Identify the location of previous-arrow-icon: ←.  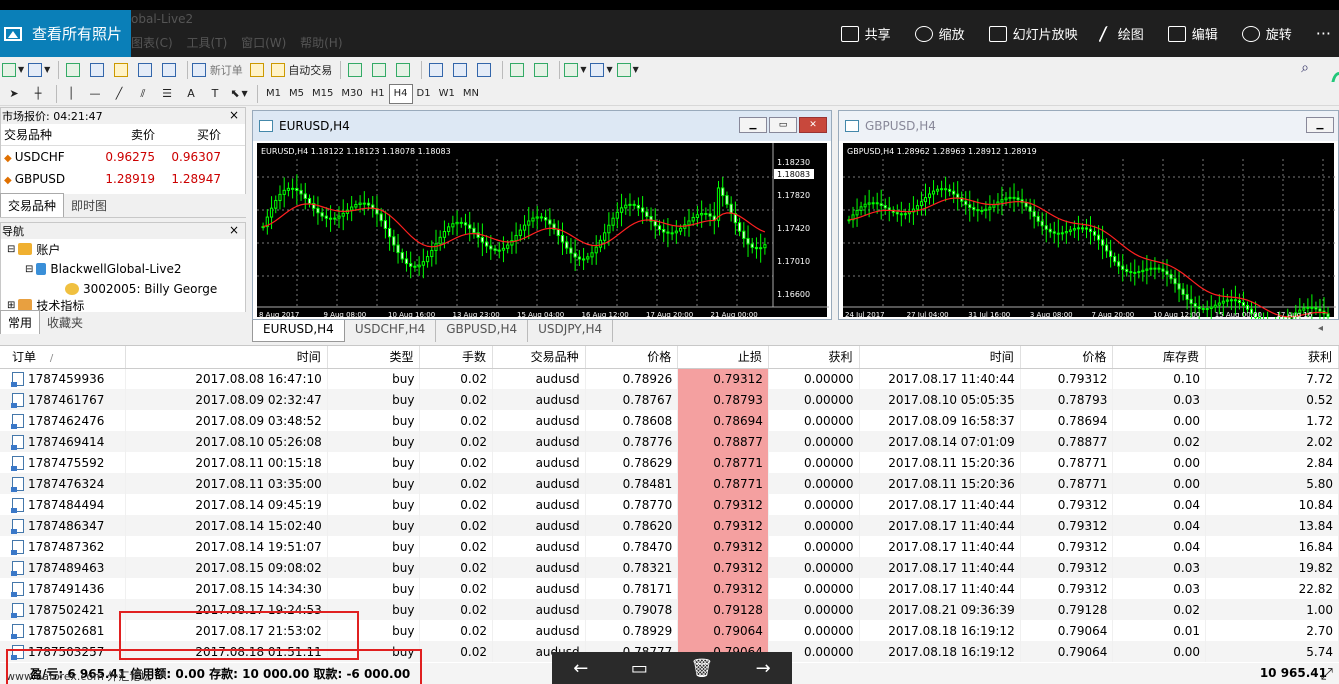
(580, 668).